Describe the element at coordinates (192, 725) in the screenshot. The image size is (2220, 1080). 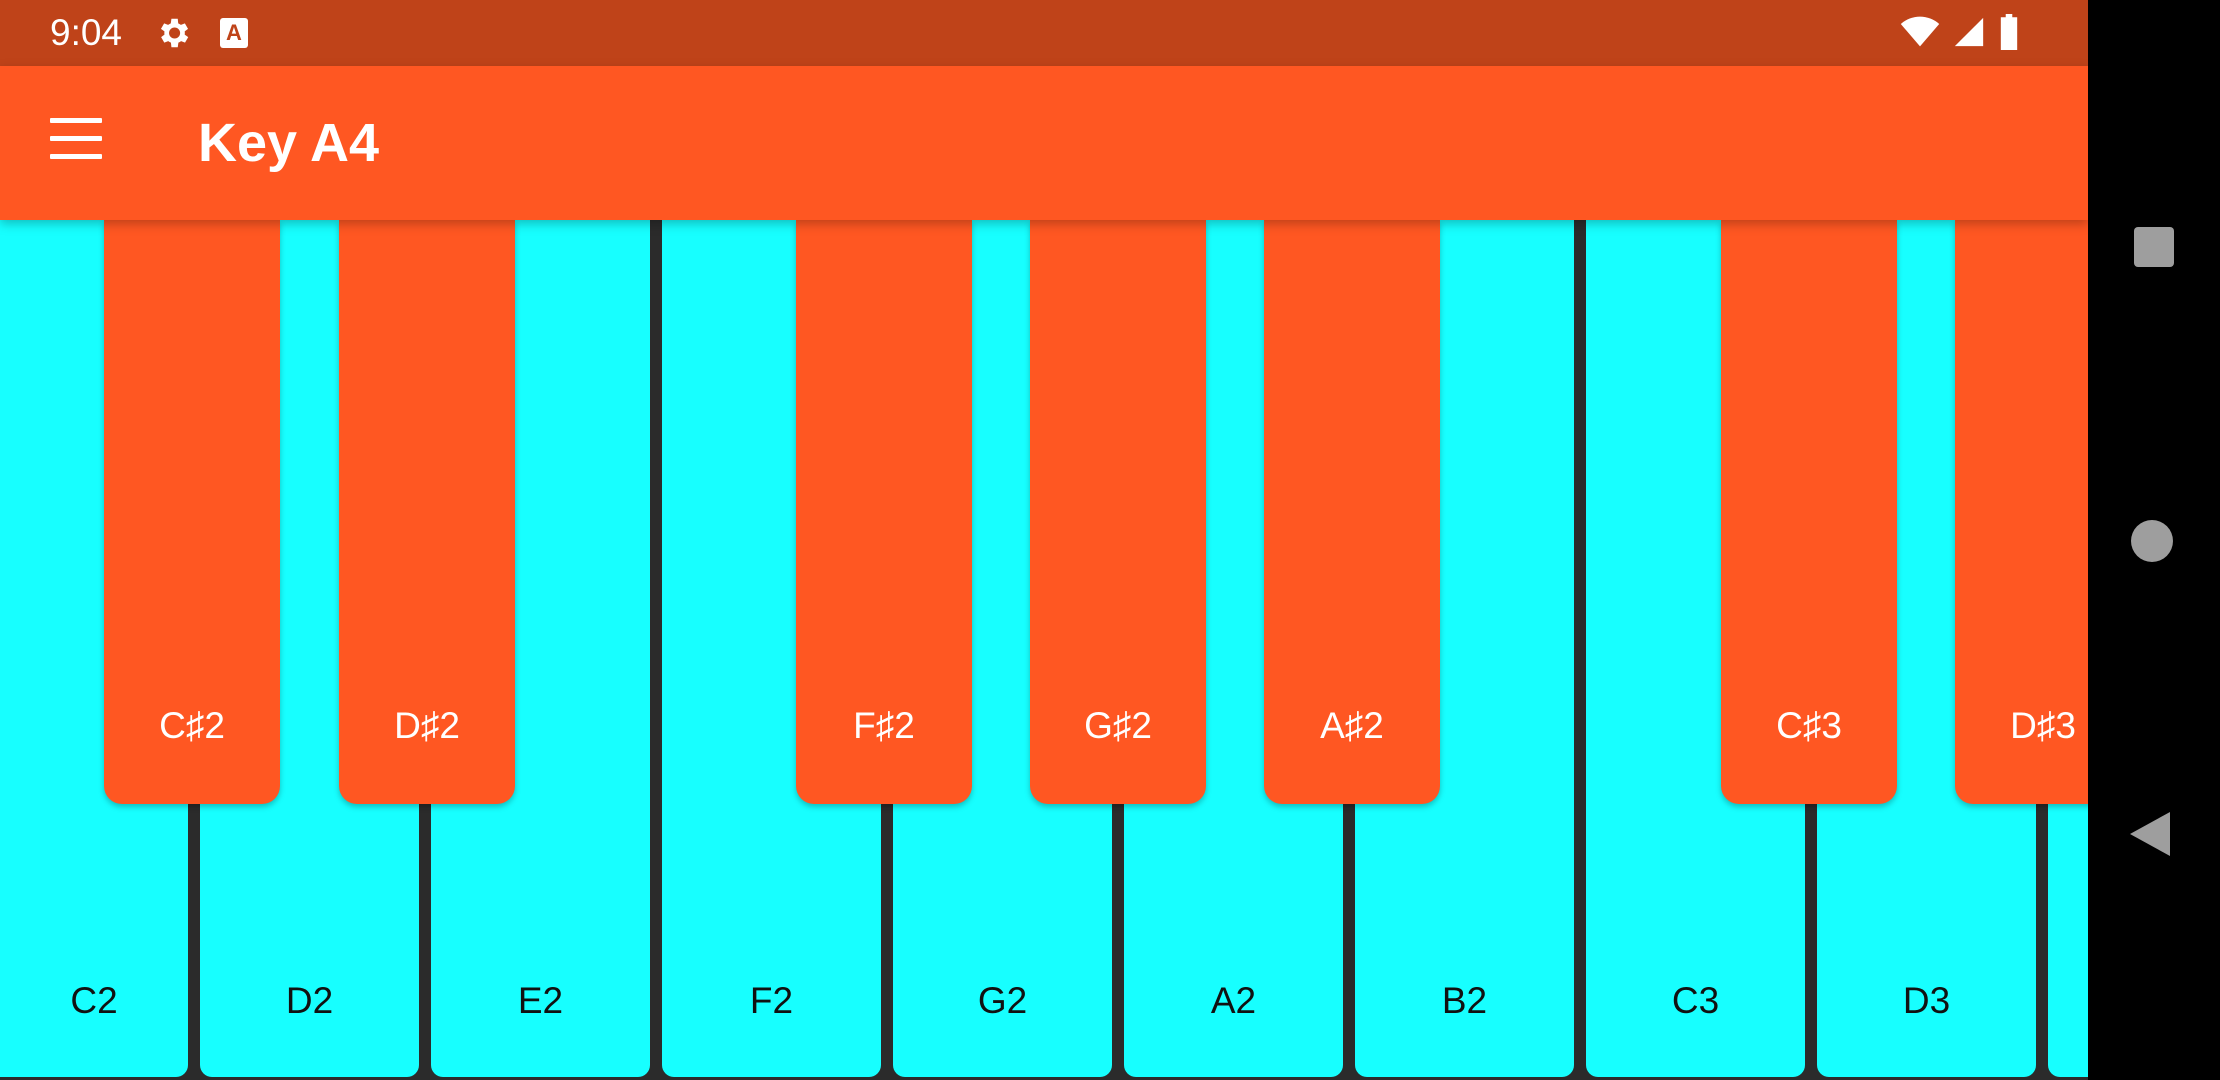
I see `key-label: C♯2` at that location.